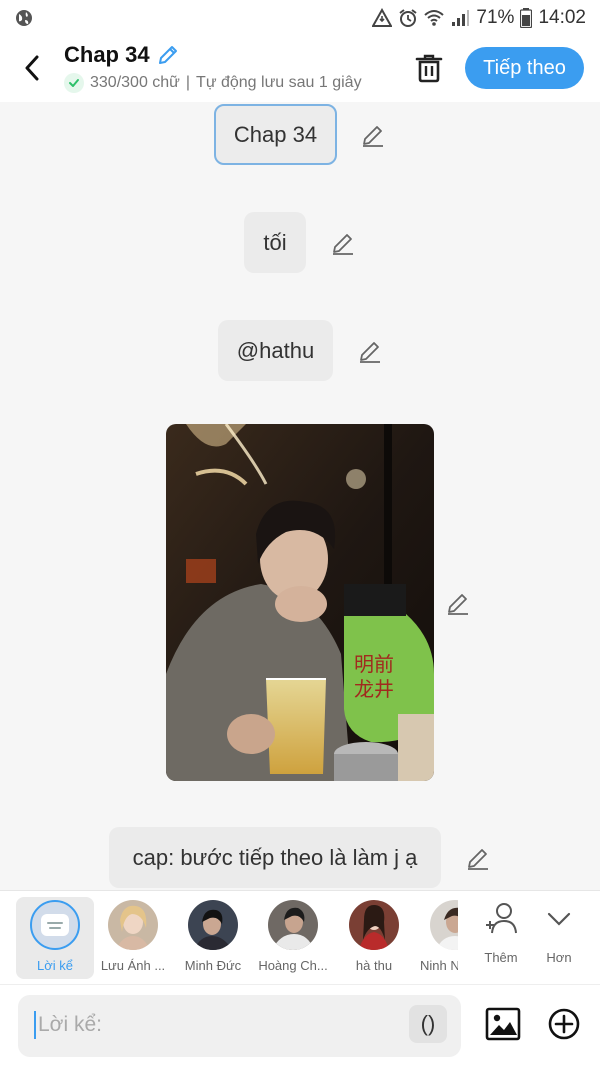 Image resolution: width=600 pixels, height=1067 pixels. I want to click on status-bar: 71% 14:02, so click(300, 18).